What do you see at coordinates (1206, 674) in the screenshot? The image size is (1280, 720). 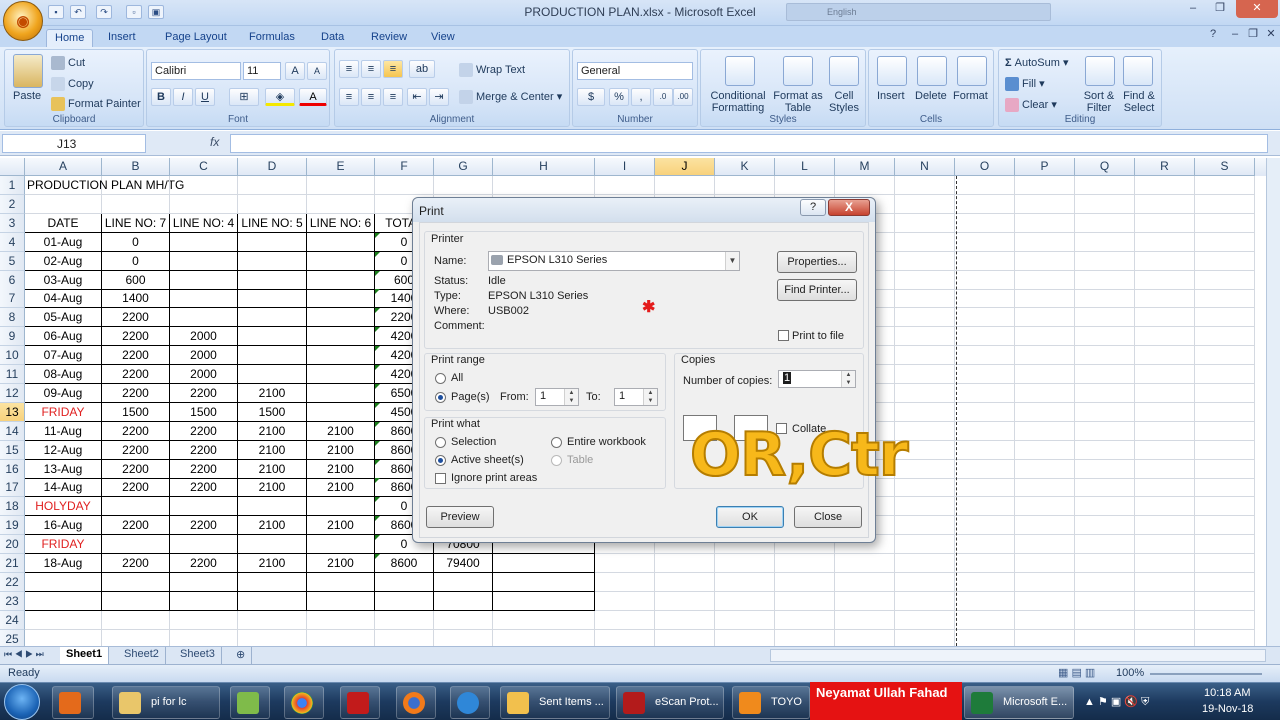 I see `zoom-slider` at bounding box center [1206, 674].